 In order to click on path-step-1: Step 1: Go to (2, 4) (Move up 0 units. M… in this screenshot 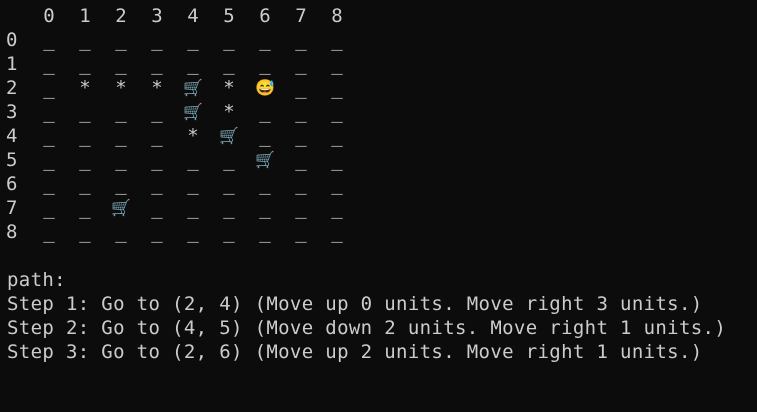, I will do `click(355, 304)`.